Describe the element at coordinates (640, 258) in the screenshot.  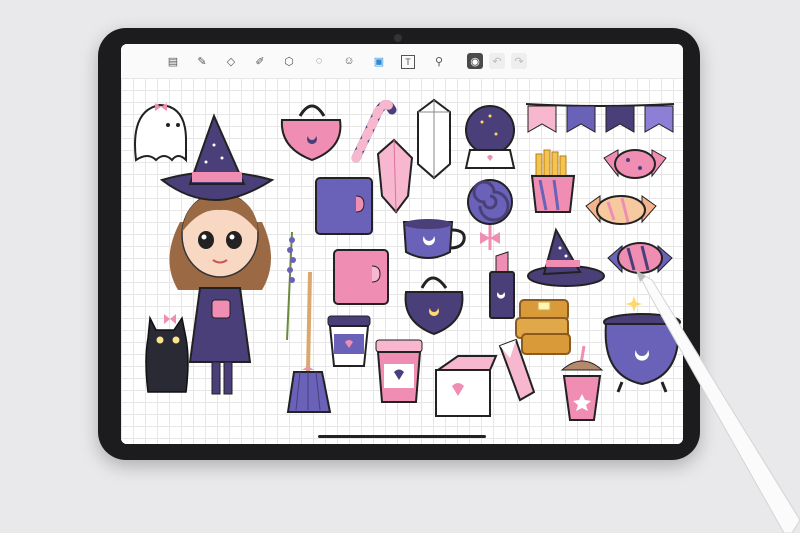
I see `purple-candy-sticker` at that location.